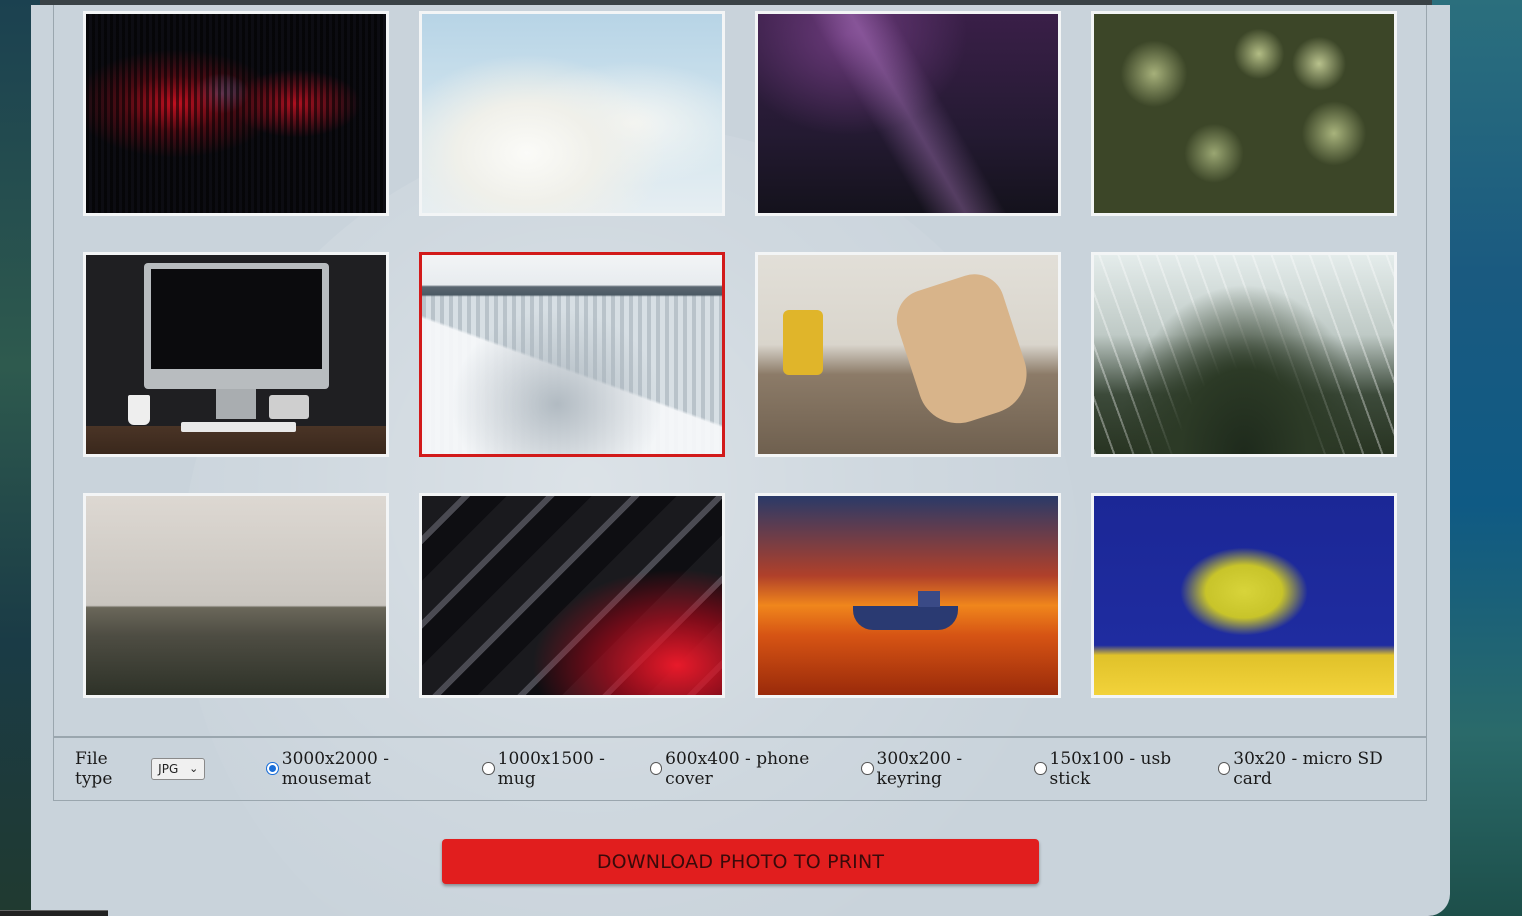 This screenshot has height=916, width=1522. I want to click on red-blue-neon-blinds-photo, so click(236, 113).